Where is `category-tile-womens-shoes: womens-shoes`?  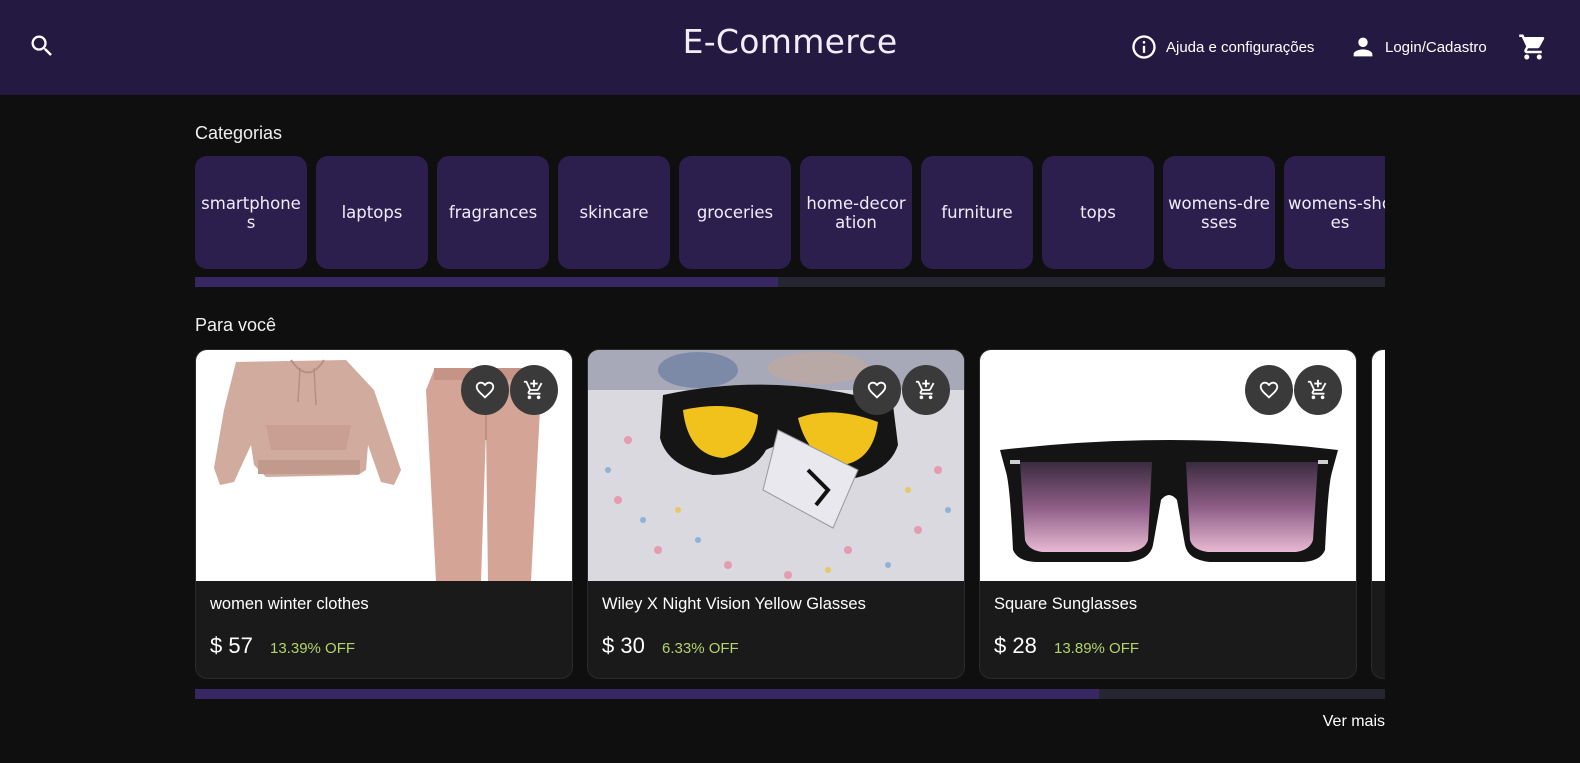 category-tile-womens-shoes: womens-shoes is located at coordinates (1334, 212).